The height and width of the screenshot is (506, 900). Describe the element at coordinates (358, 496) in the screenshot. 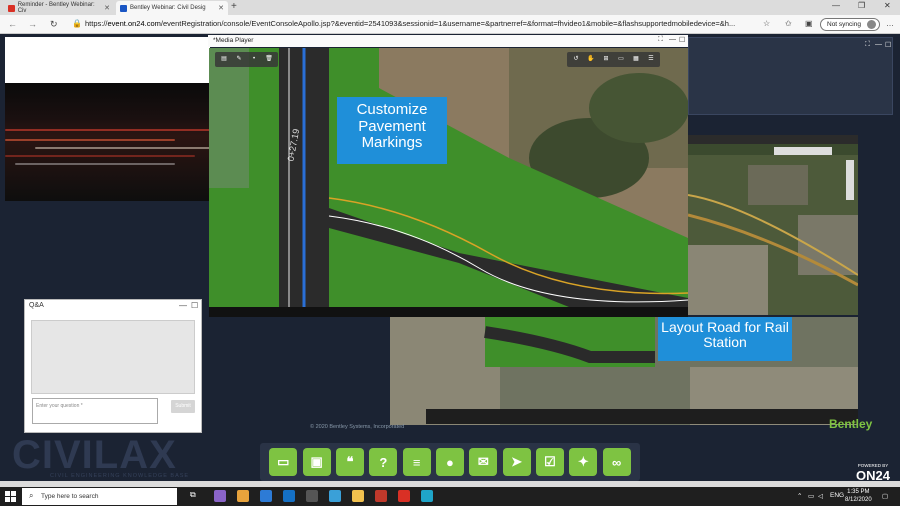

I see `file-explorer-icon` at that location.